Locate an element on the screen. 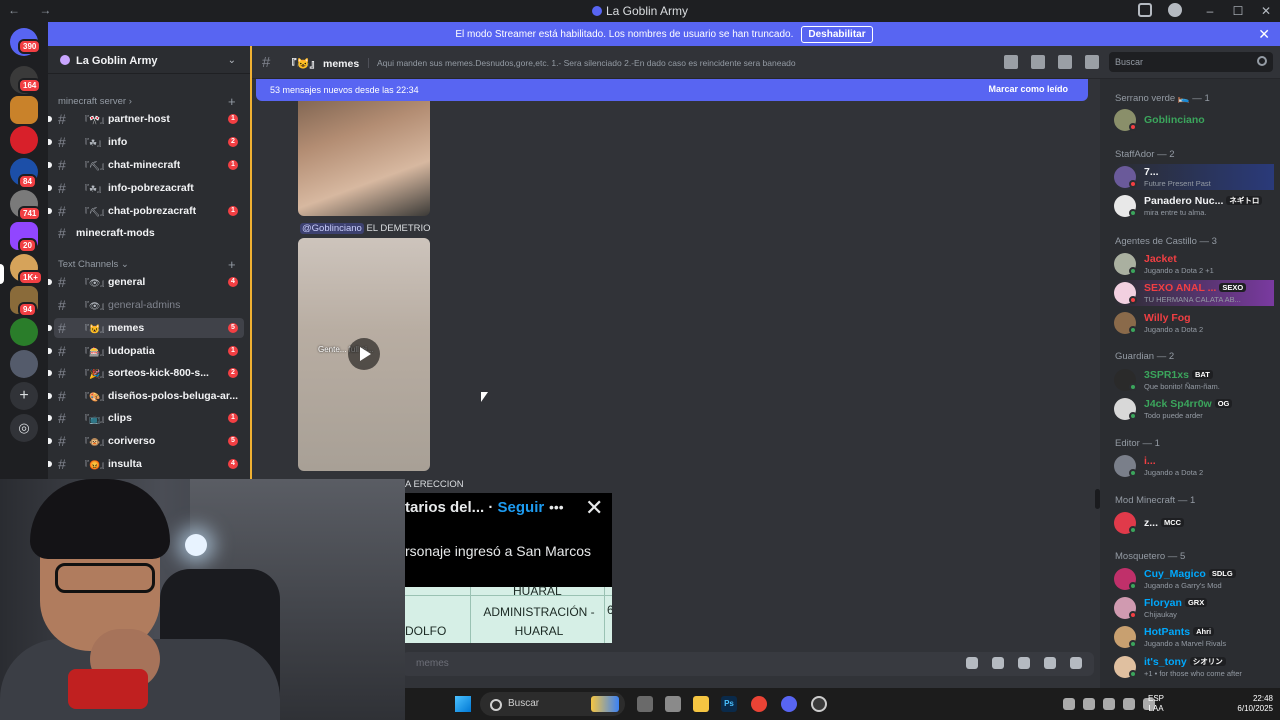 Image resolution: width=1280 pixels, height=720 pixels. server-badge: 390 is located at coordinates (30, 46).